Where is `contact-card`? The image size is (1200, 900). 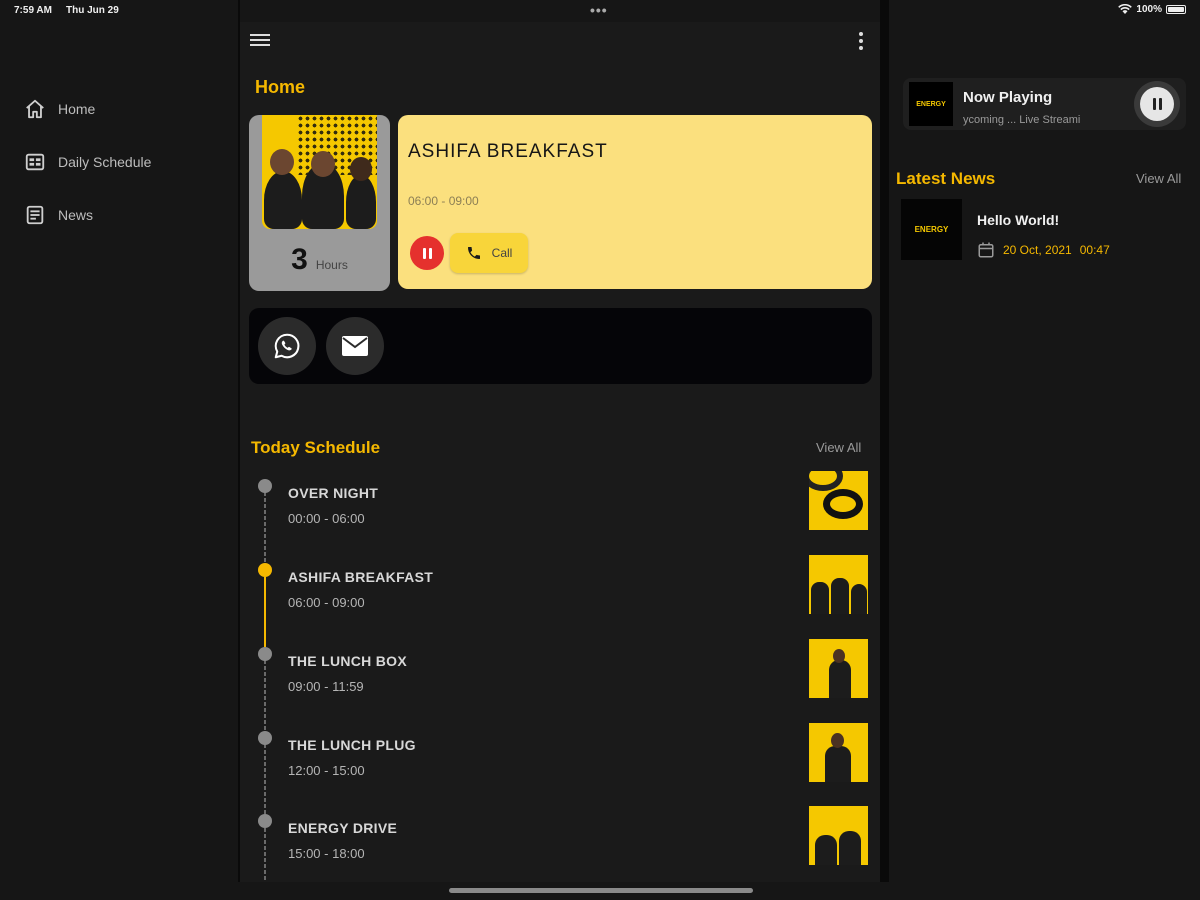 contact-card is located at coordinates (560, 346).